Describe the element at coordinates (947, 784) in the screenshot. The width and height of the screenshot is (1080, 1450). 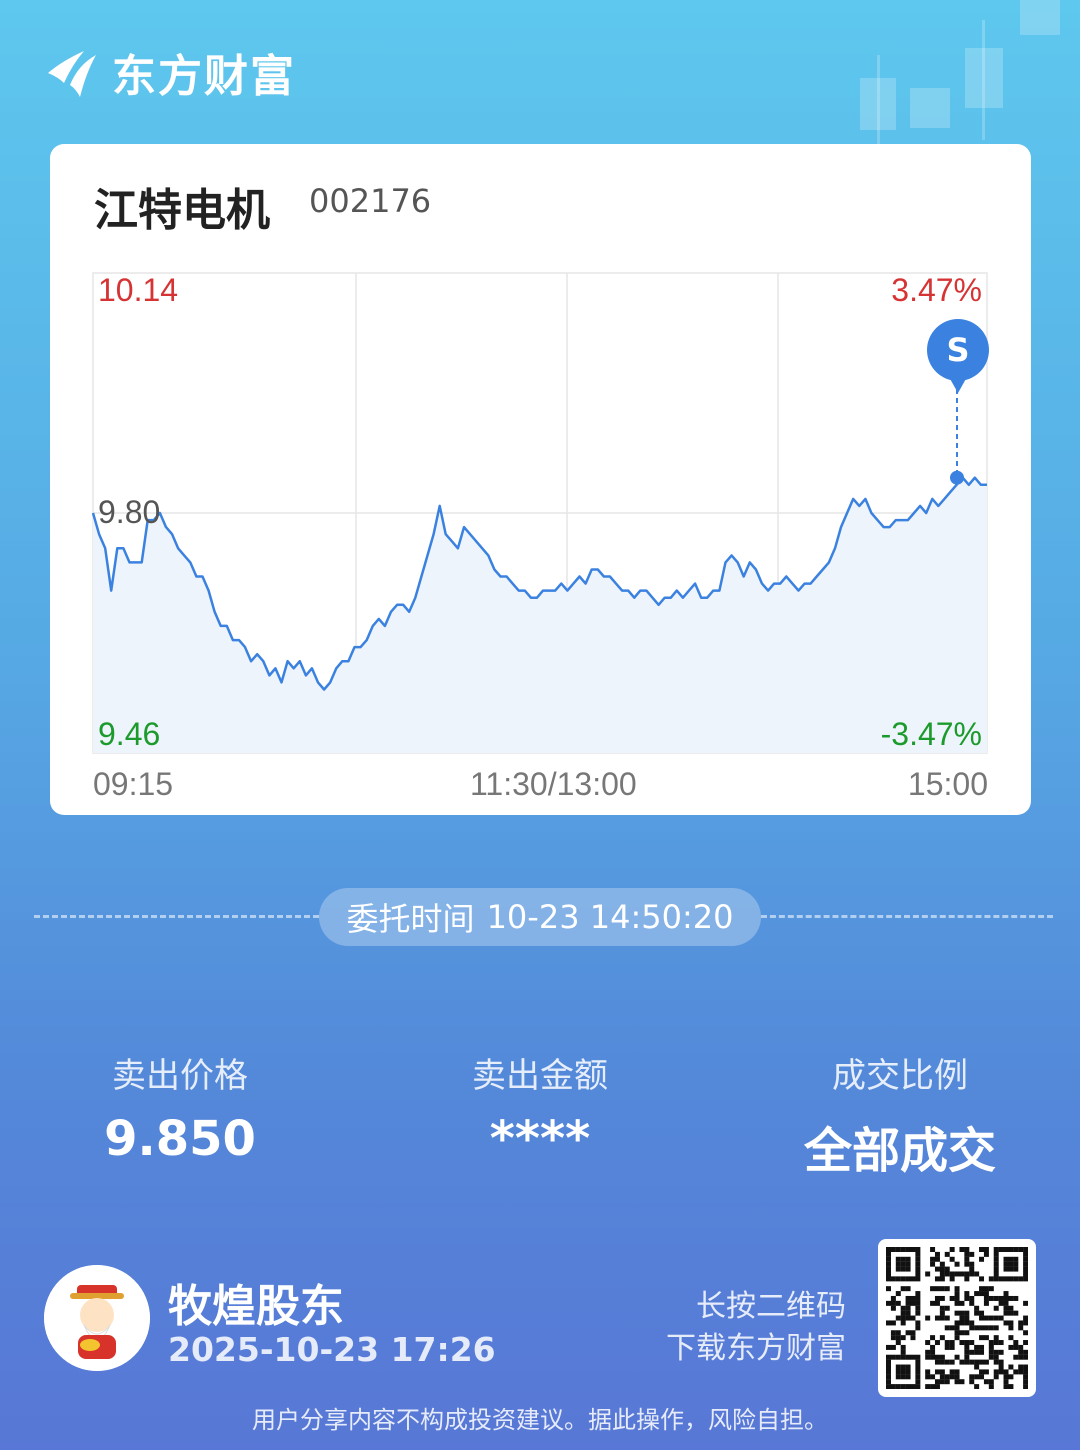
I see `x-tick-label: 15:00` at that location.